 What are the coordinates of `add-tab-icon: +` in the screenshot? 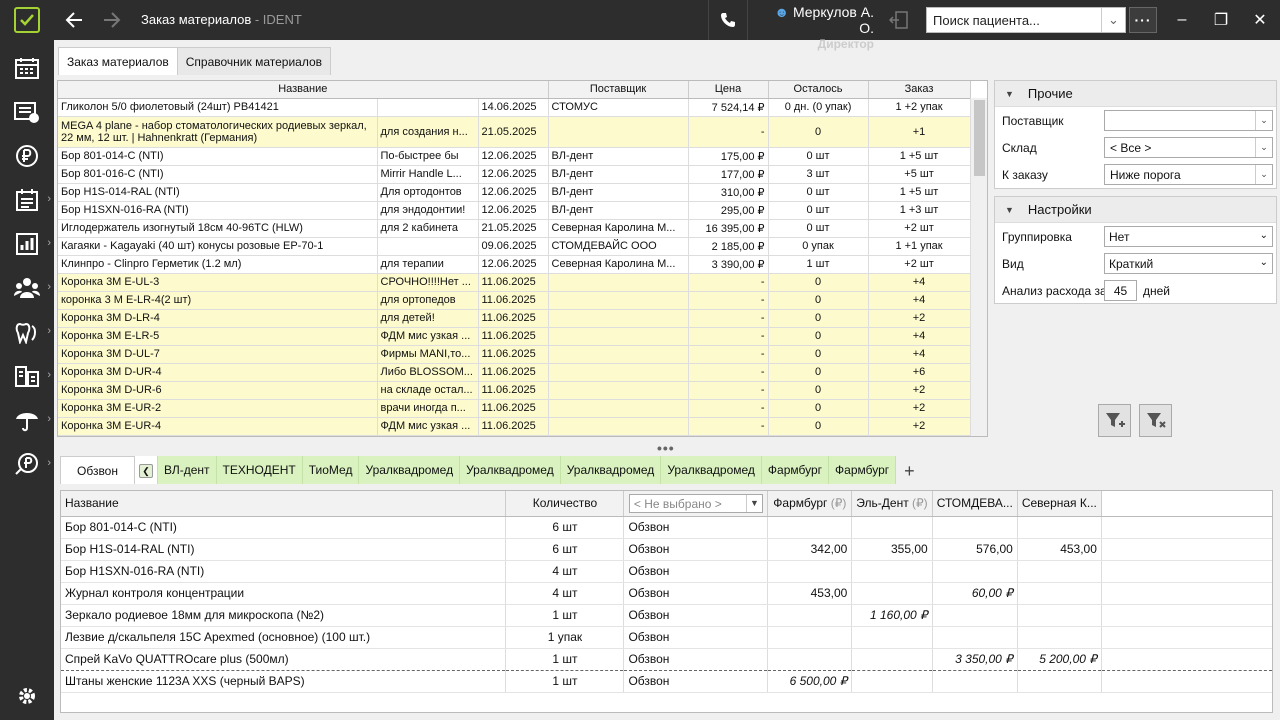 It's located at (909, 470).